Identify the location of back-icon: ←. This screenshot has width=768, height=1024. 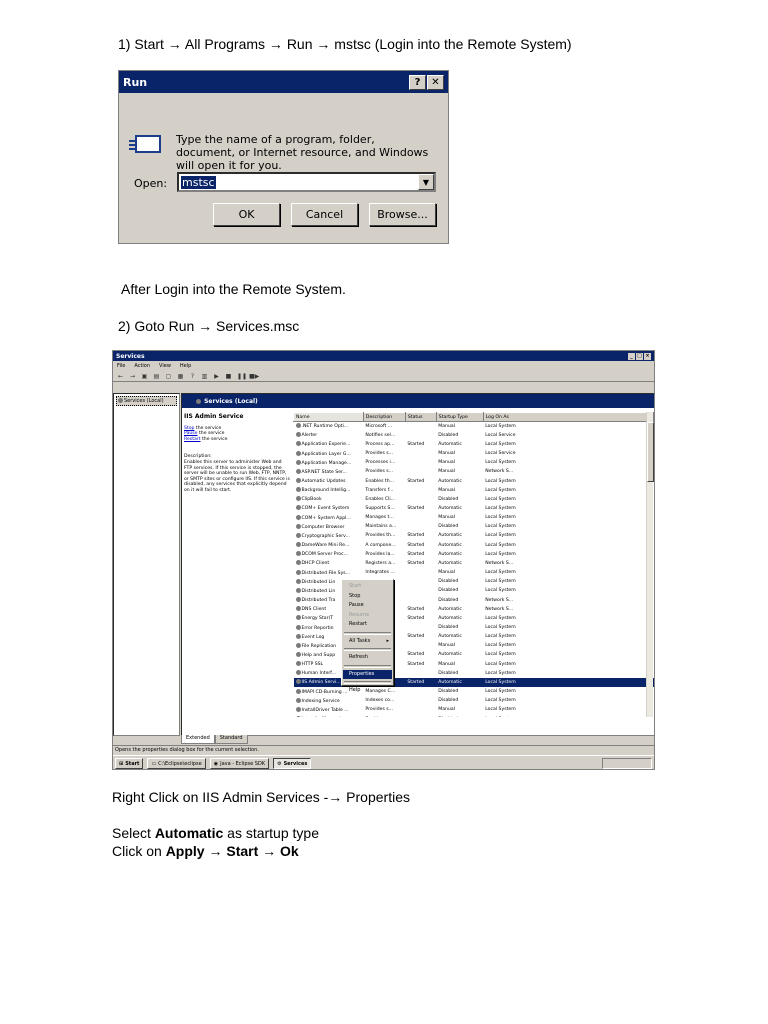
(120, 376).